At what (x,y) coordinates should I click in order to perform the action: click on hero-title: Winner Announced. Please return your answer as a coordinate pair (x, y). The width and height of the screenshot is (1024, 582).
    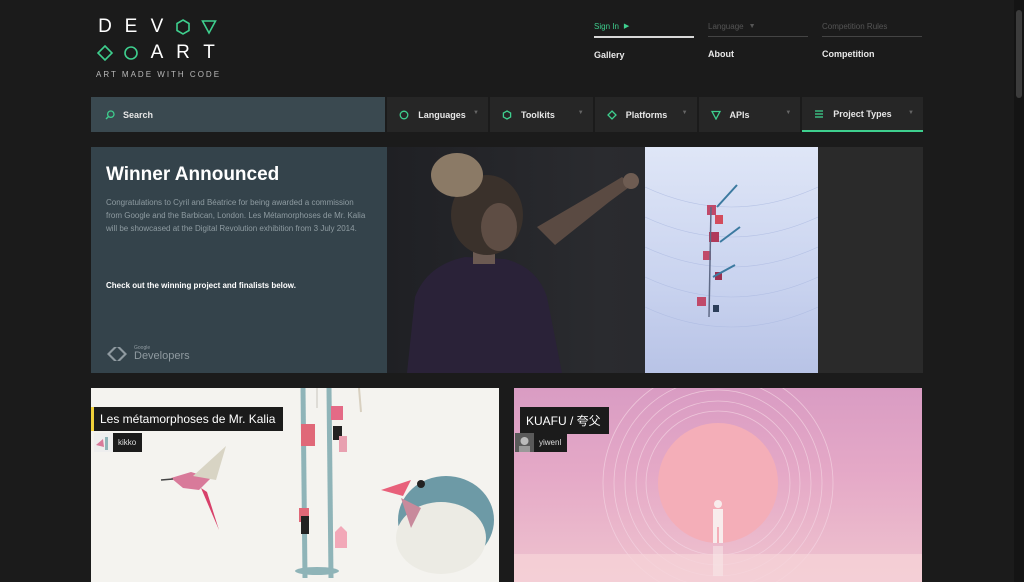
    Looking at the image, I should click on (193, 174).